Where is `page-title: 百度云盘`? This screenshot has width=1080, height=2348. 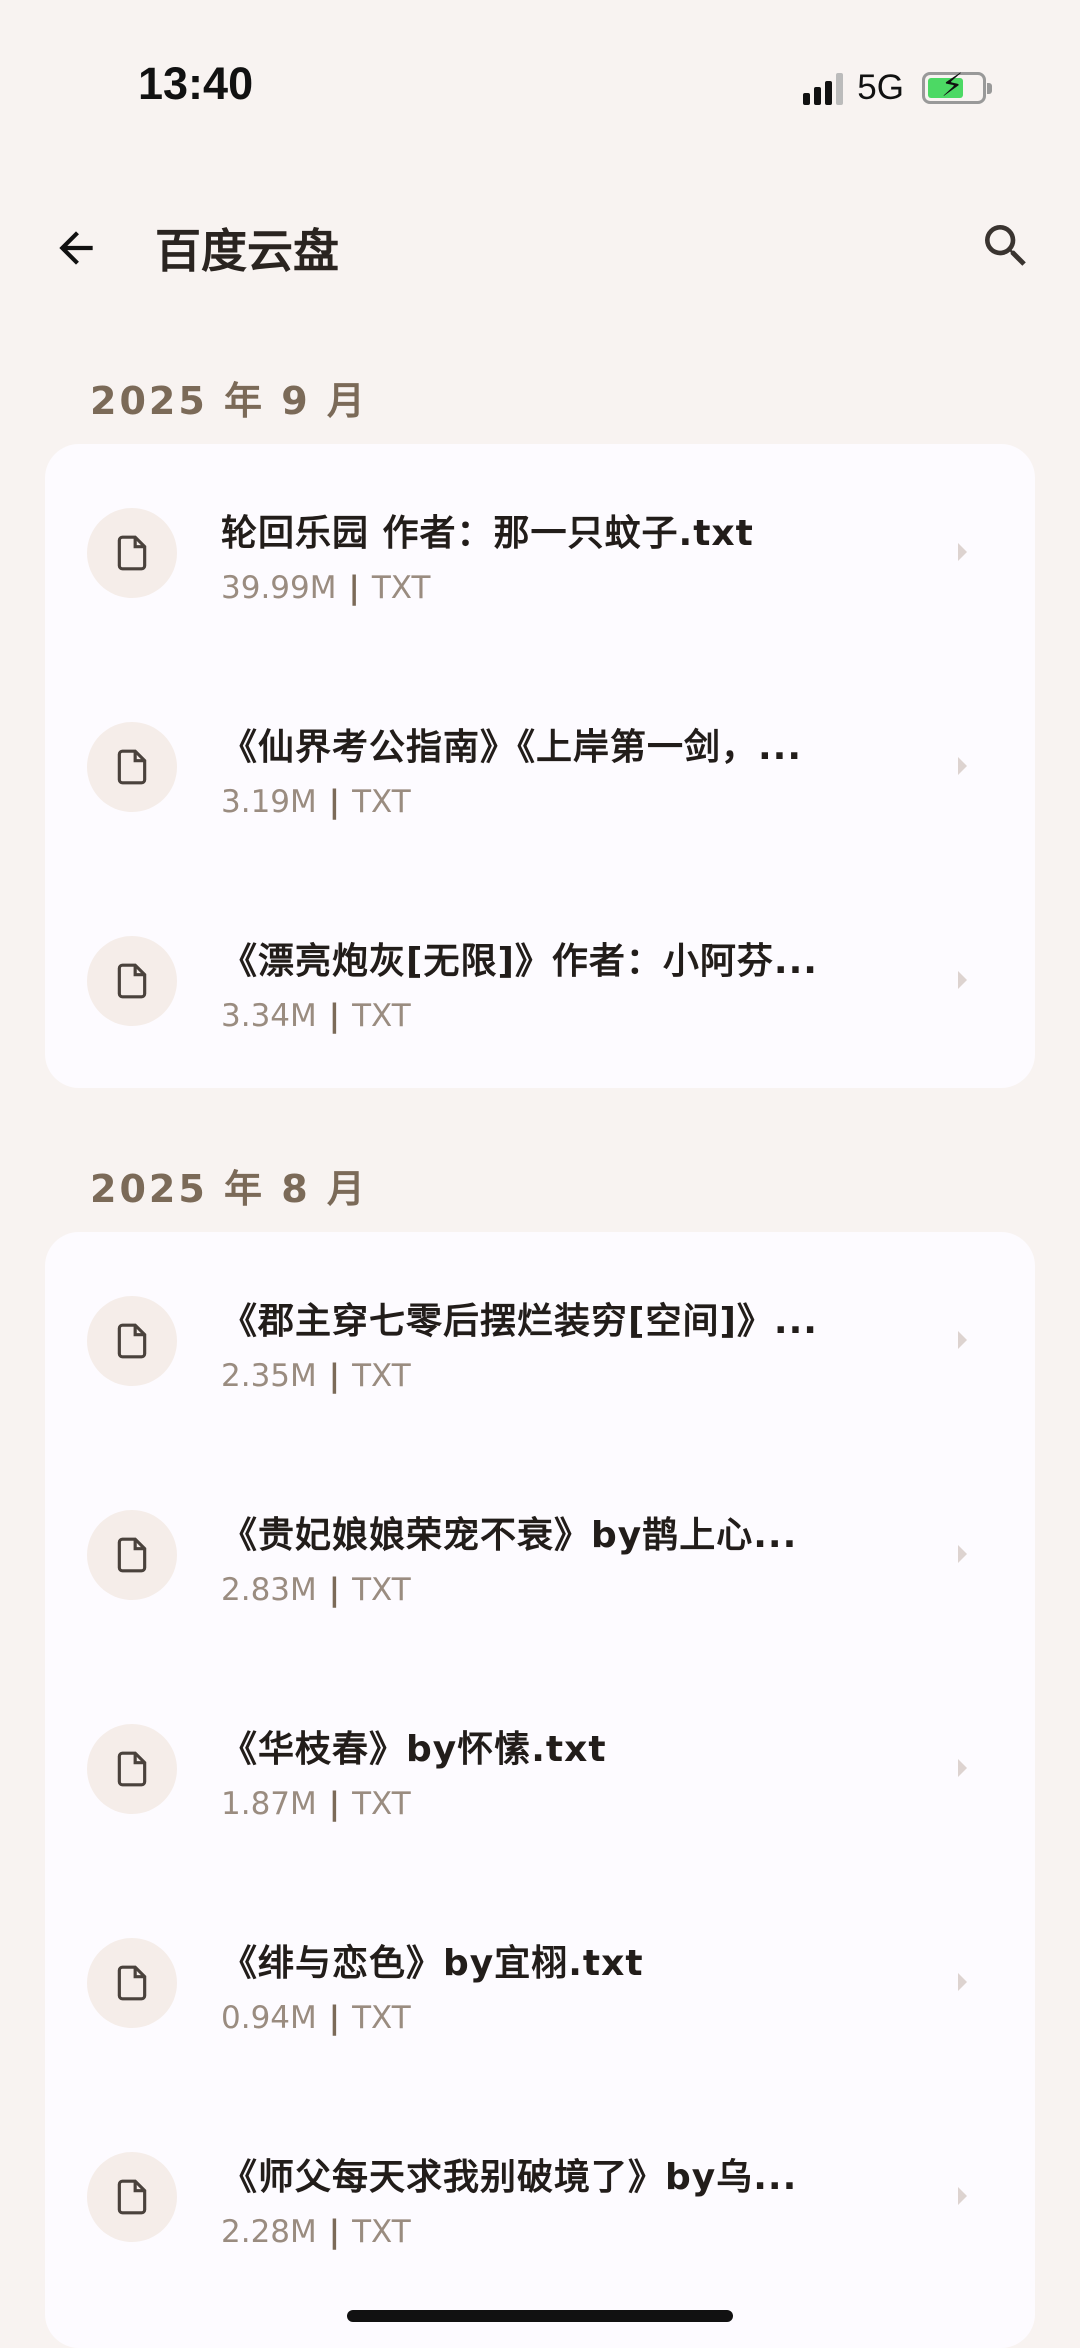
page-title: 百度云盘 is located at coordinates (247, 251).